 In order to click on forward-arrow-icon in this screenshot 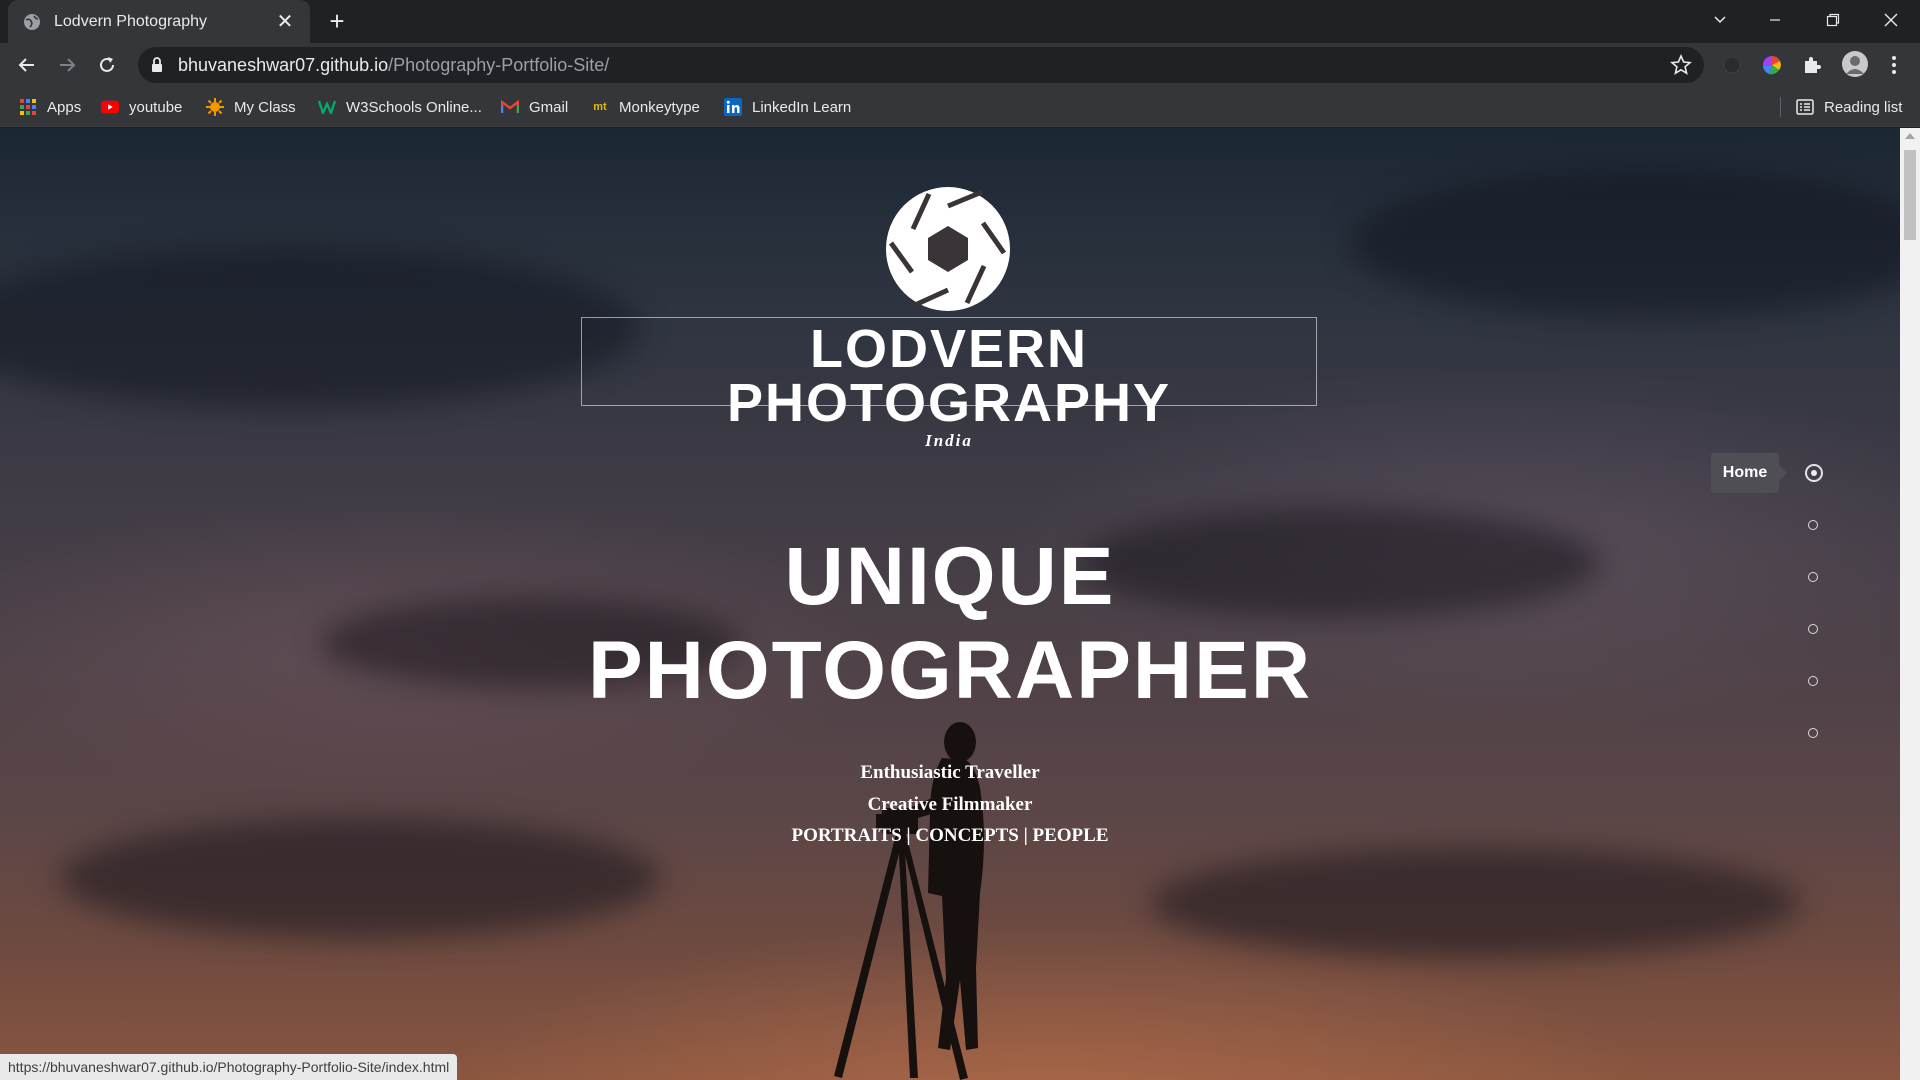, I will do `click(67, 65)`.